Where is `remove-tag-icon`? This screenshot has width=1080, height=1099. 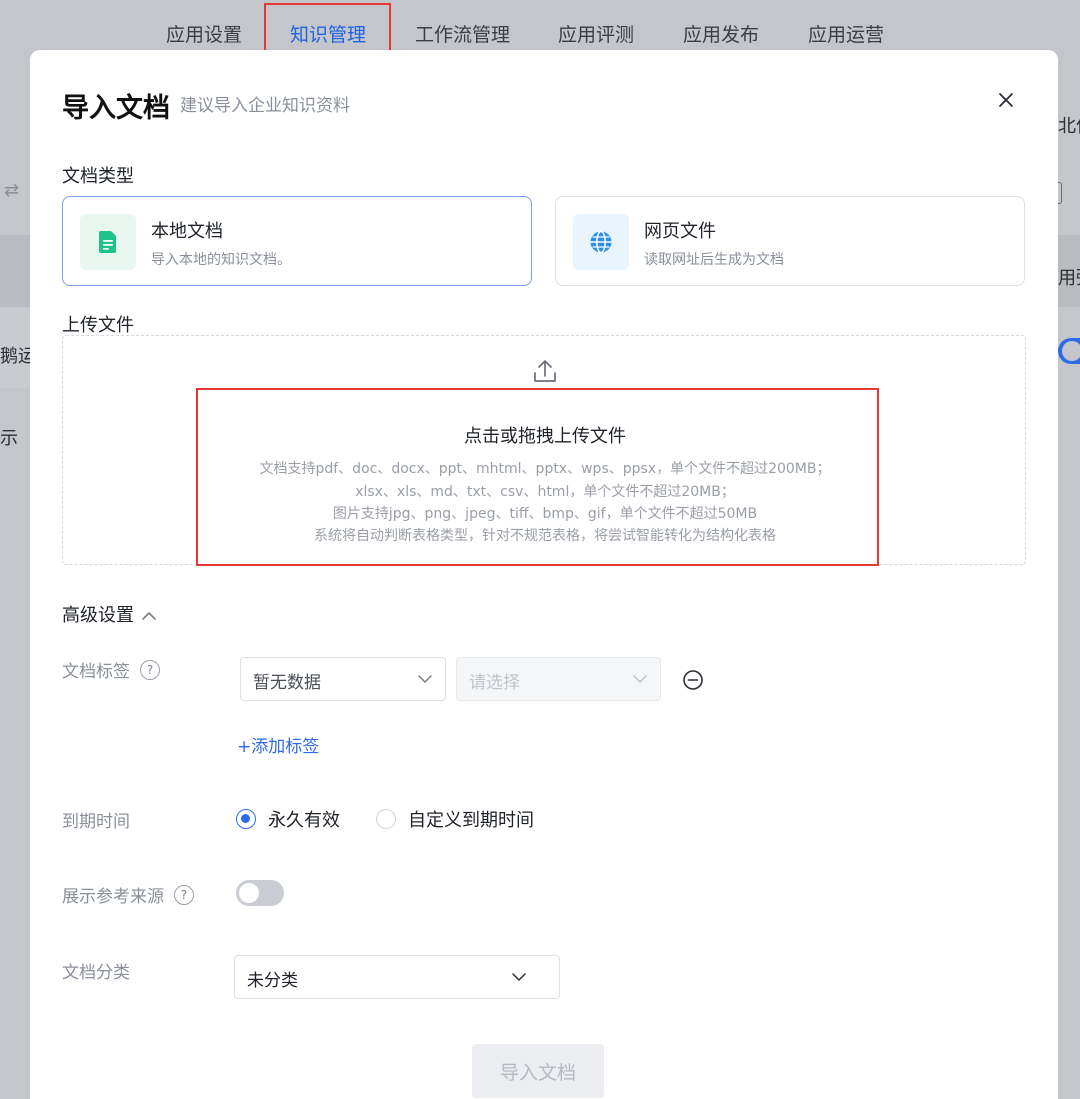
remove-tag-icon is located at coordinates (693, 680).